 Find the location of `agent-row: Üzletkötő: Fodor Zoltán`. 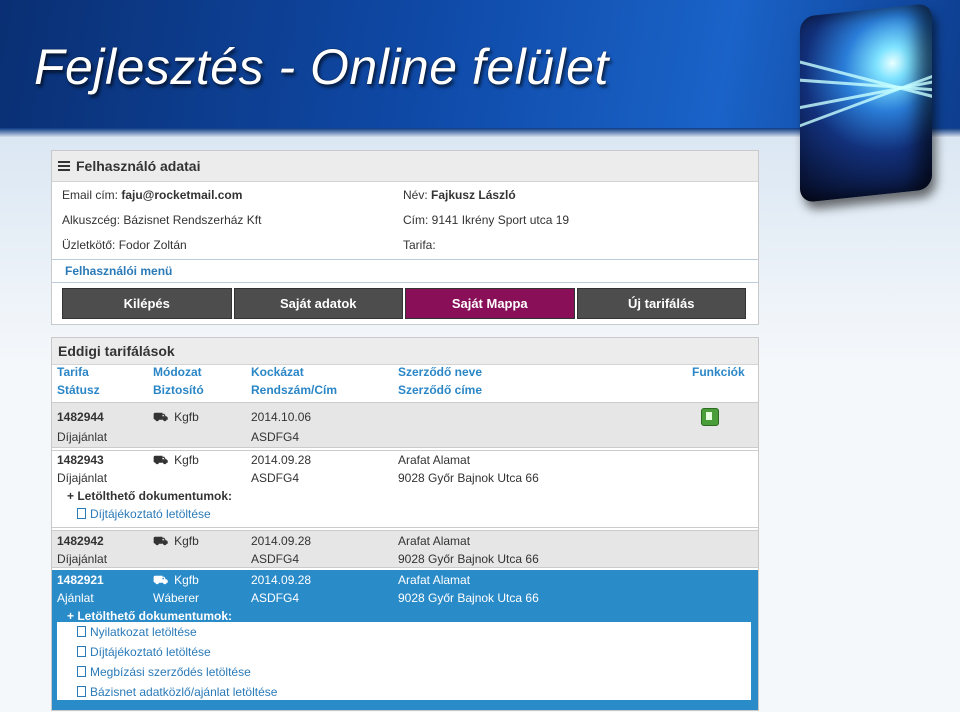

agent-row: Üzletkötő: Fodor Zoltán is located at coordinates (124, 245).